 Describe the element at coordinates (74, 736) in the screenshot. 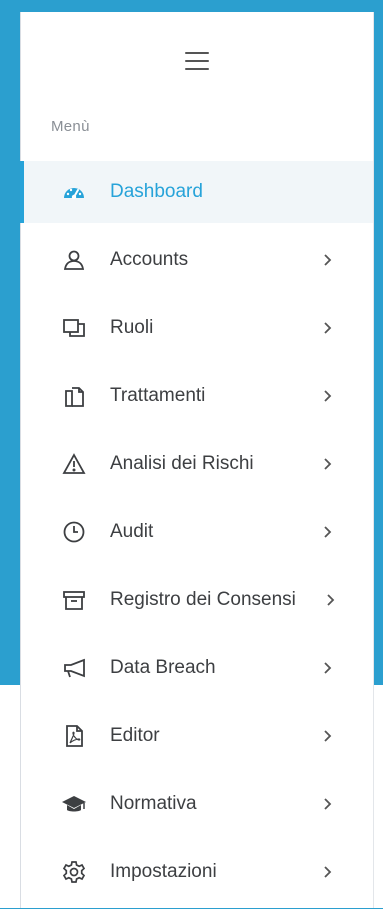

I see `pdf-file-icon` at that location.